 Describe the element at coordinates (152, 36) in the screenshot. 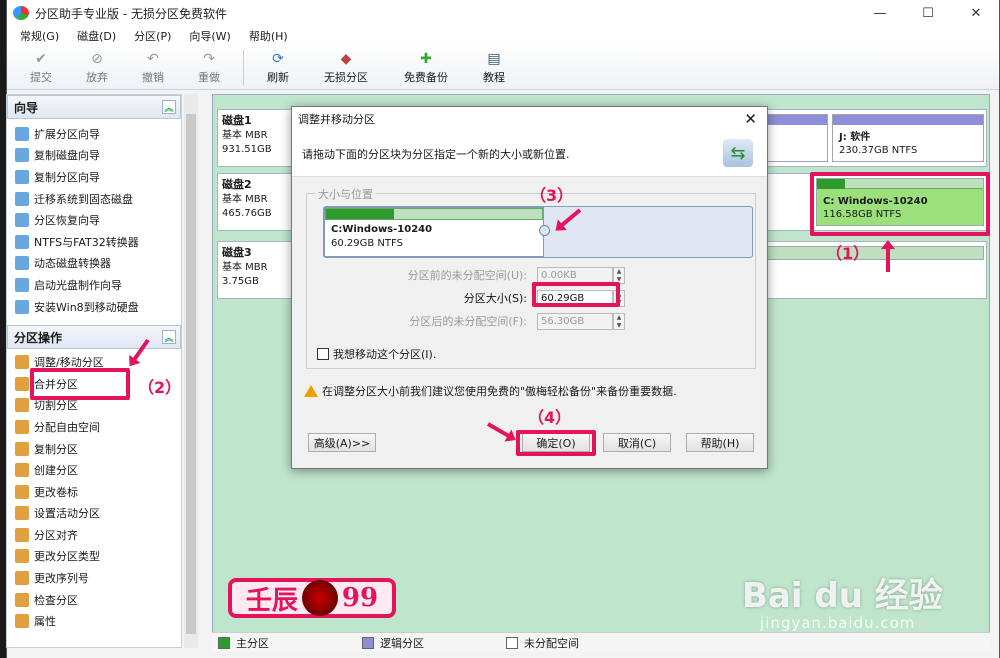

I see `menu-partition: 分区(P)` at that location.